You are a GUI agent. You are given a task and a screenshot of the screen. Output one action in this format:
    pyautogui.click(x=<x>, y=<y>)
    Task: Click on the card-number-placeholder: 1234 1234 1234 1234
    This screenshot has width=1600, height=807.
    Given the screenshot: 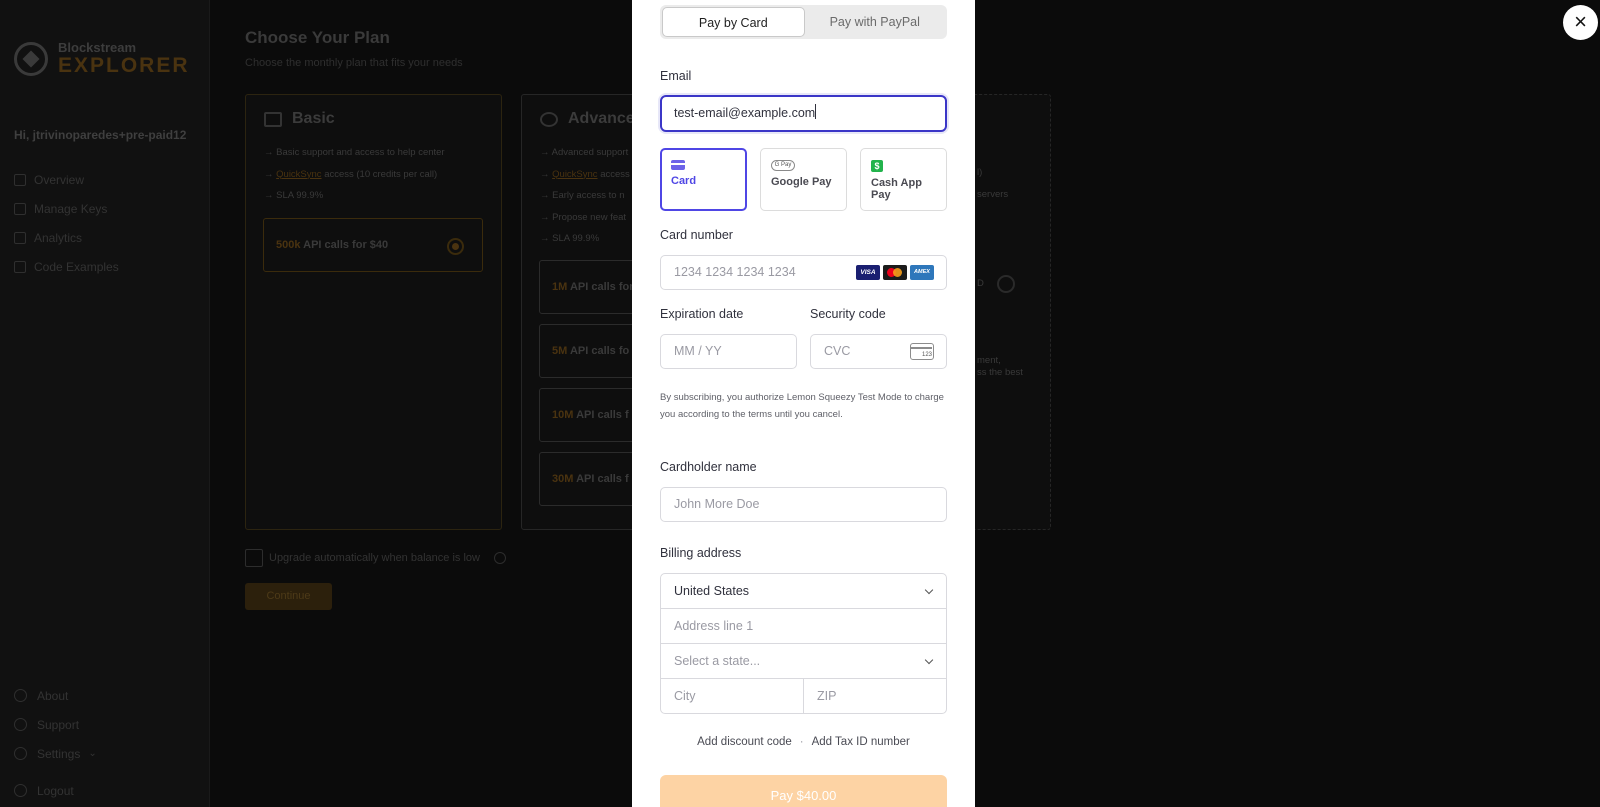 What is the action you would take?
    pyautogui.click(x=735, y=272)
    